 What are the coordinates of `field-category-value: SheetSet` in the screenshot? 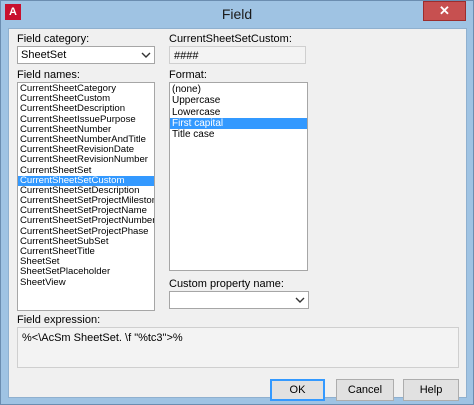 It's located at (44, 55).